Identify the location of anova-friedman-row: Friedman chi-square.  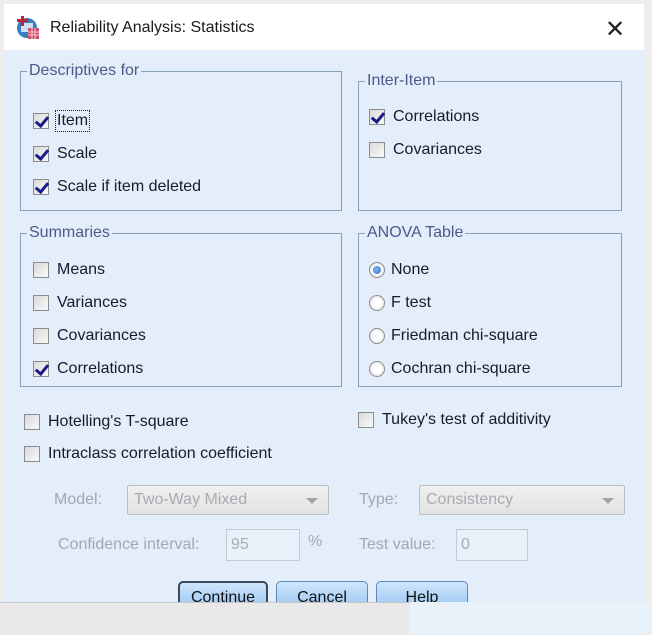
(453, 336).